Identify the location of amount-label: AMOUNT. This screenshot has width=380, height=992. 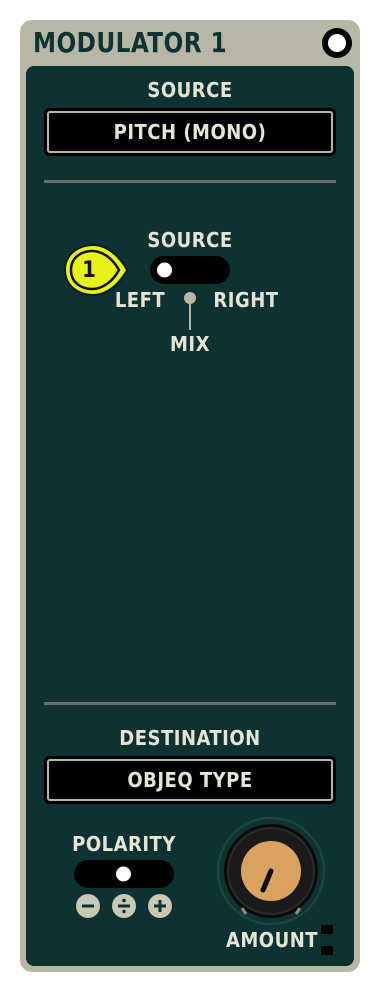
(272, 940).